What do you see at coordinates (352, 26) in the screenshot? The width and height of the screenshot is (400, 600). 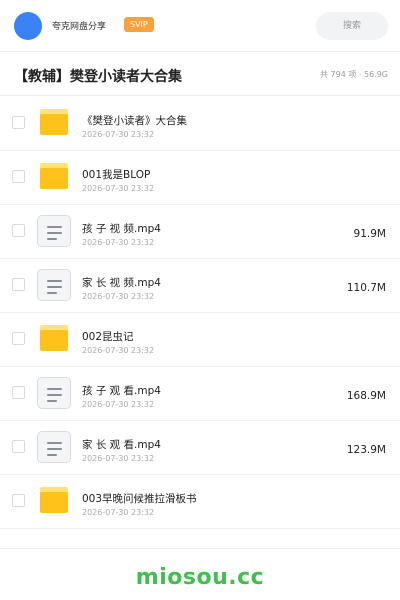 I see `search-input: 搜索` at bounding box center [352, 26].